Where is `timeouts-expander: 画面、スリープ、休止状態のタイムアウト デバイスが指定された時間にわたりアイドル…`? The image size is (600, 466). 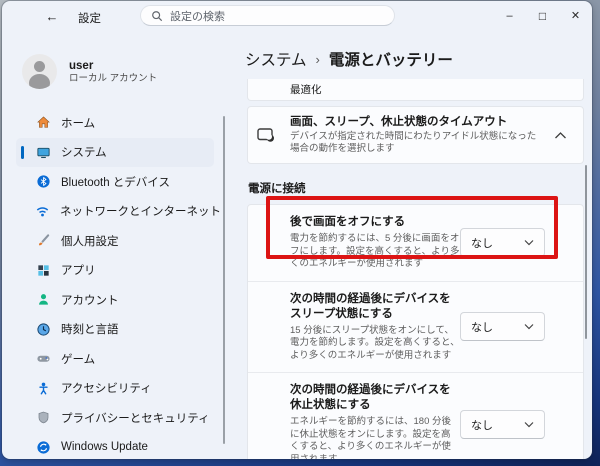 timeouts-expander: 画面、スリープ、休止状態のタイムアウト デバイスが指定された時間にわたりアイドル… is located at coordinates (415, 135).